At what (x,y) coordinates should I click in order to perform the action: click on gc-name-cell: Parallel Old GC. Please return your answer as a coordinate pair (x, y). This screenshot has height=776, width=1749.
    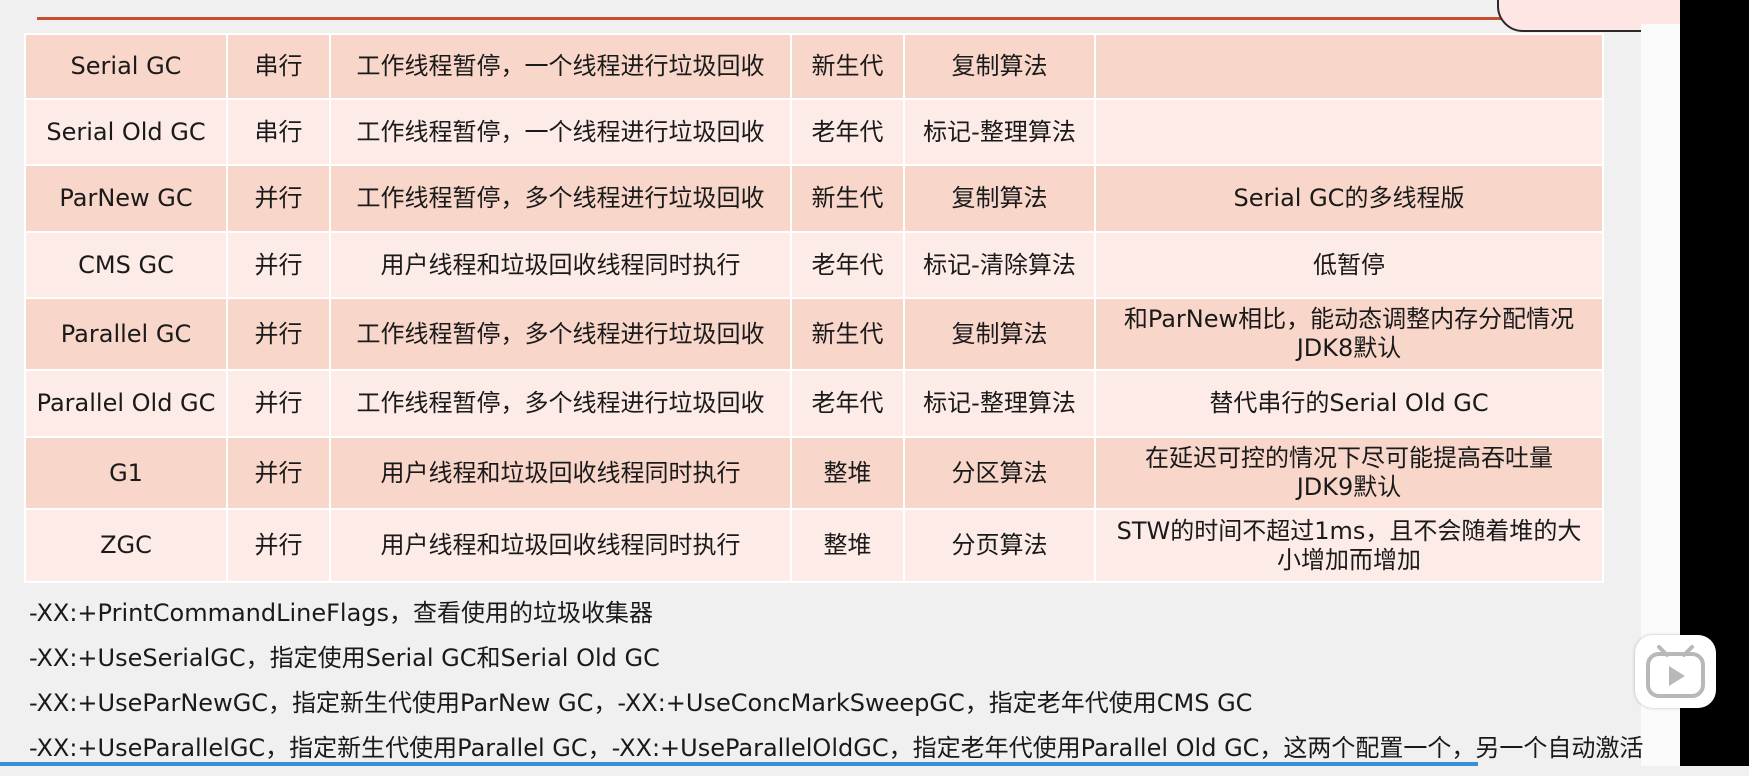
    Looking at the image, I should click on (126, 403).